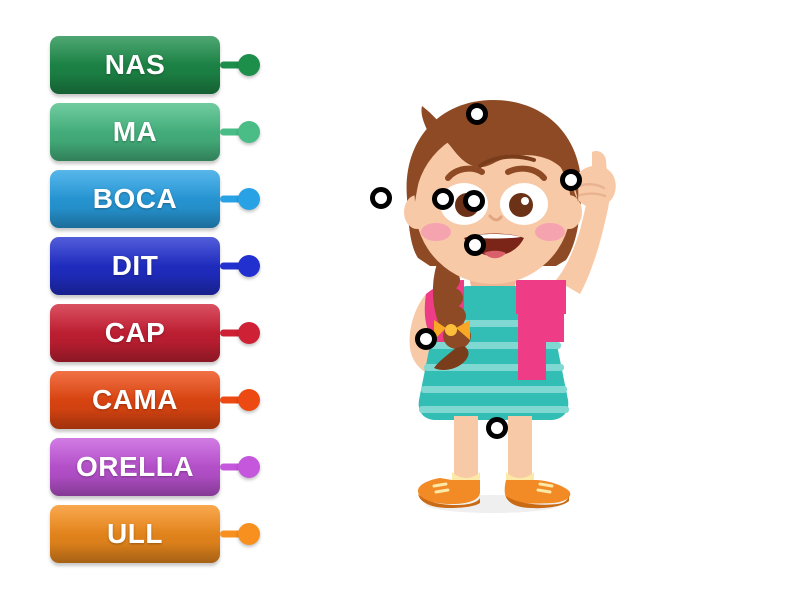  Describe the element at coordinates (381, 198) in the screenshot. I see `marker-ear-icon` at that location.